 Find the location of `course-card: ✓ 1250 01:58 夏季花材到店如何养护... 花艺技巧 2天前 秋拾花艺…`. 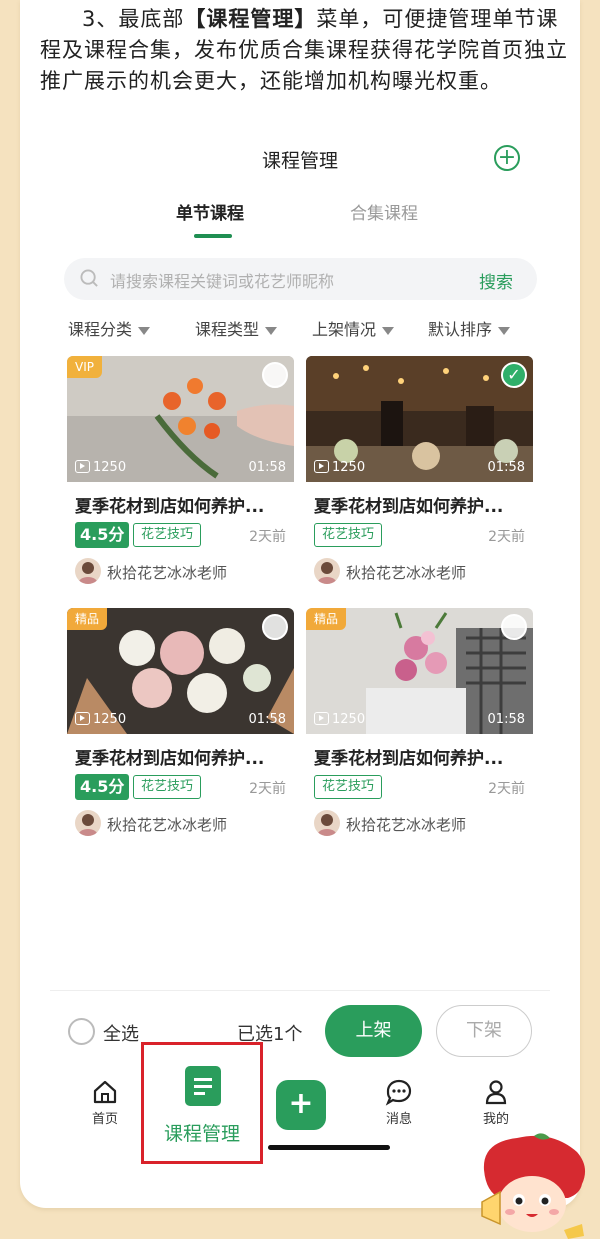

course-card: ✓ 1250 01:58 夏季花材到店如何养护... 花艺技巧 2天前 秋拾花艺… is located at coordinates (419, 474).